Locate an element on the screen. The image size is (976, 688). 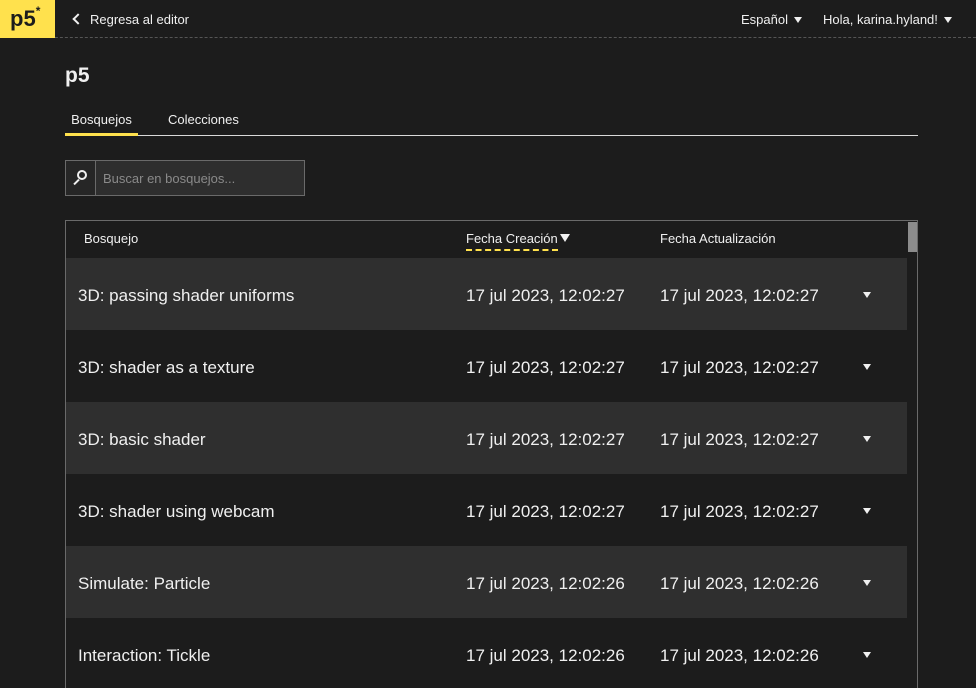
sketch-name-link: 3D: passing shader uniforms is located at coordinates (186, 296).